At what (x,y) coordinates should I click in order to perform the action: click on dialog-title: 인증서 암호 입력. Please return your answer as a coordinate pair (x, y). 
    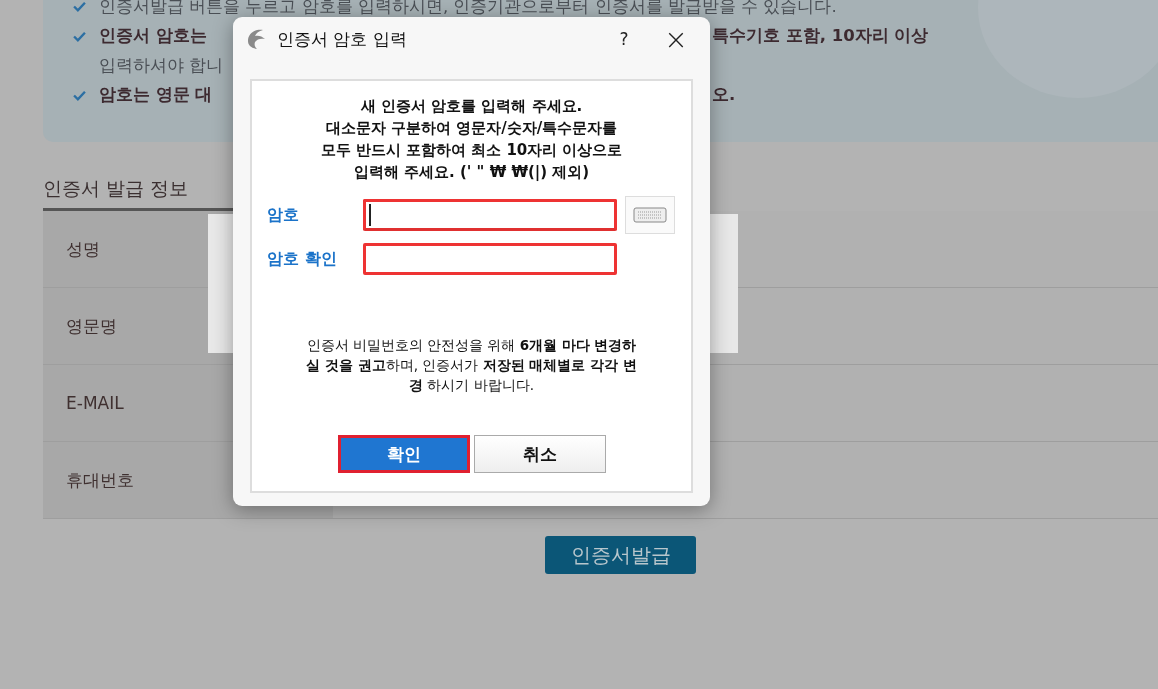
    Looking at the image, I should click on (342, 39).